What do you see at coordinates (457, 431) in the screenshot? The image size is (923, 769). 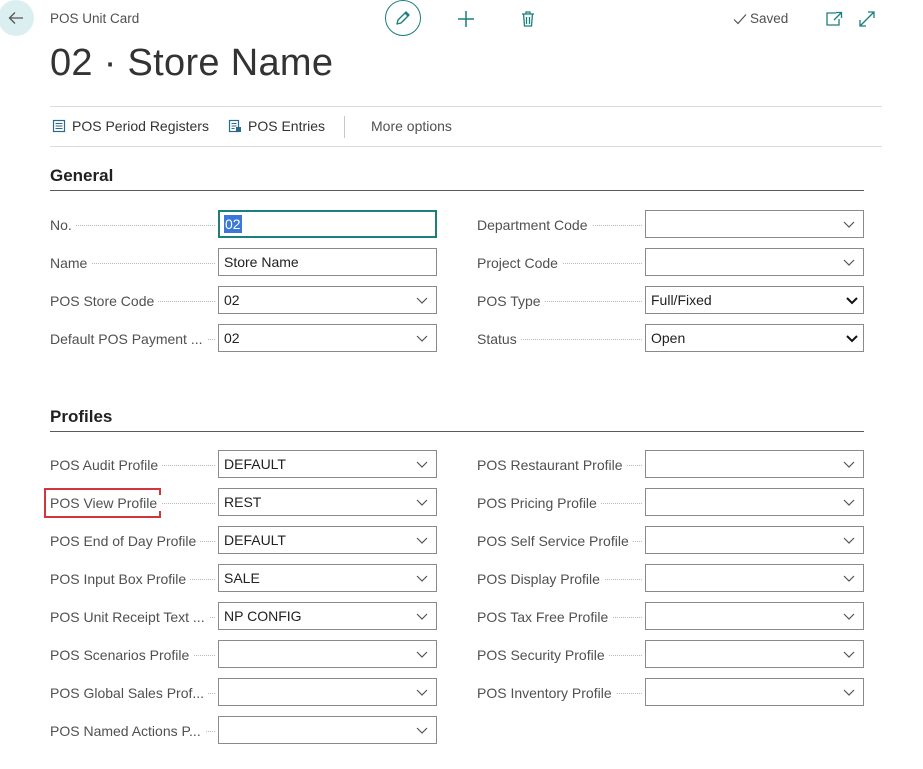 I see `profiles-section-rule` at bounding box center [457, 431].